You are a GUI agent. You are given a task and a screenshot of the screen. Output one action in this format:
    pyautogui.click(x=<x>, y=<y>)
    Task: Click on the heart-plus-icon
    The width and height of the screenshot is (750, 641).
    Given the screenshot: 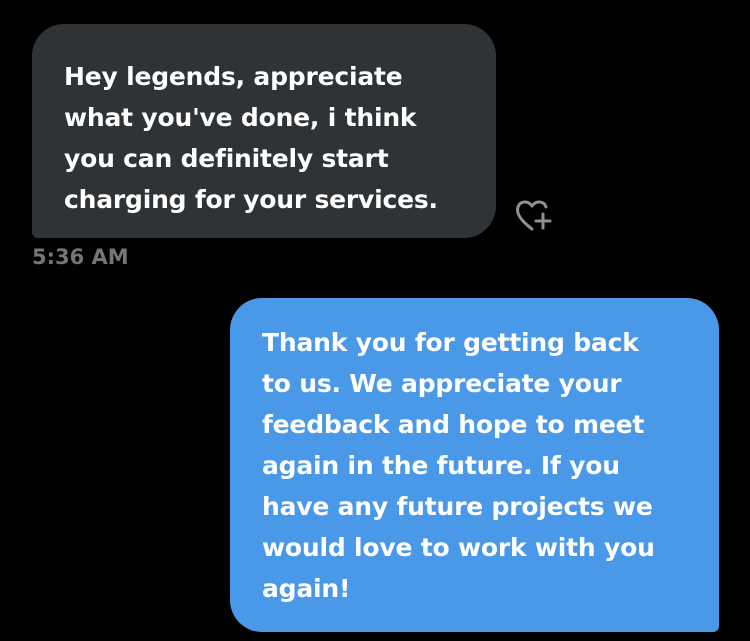 What is the action you would take?
    pyautogui.click(x=534, y=215)
    